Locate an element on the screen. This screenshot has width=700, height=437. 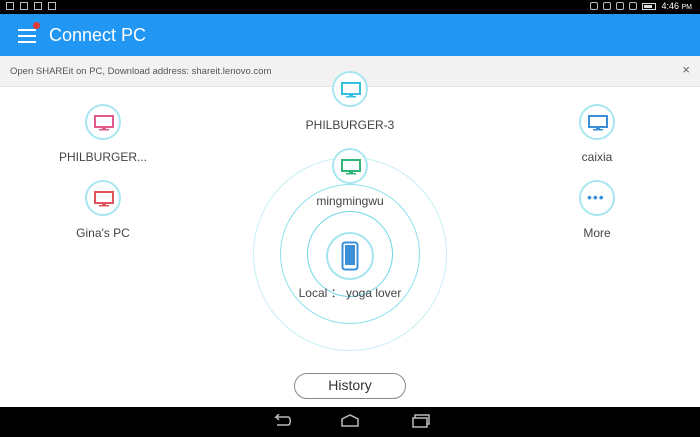
phone-icon is located at coordinates (350, 256).